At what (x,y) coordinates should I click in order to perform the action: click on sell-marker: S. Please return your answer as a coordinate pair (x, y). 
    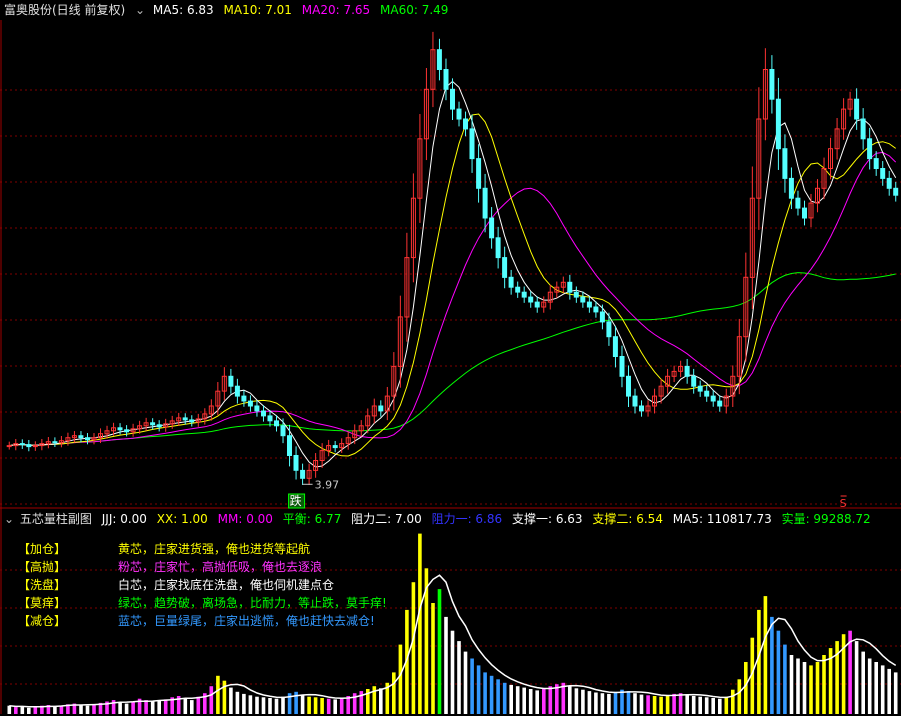
    Looking at the image, I should click on (843, 503).